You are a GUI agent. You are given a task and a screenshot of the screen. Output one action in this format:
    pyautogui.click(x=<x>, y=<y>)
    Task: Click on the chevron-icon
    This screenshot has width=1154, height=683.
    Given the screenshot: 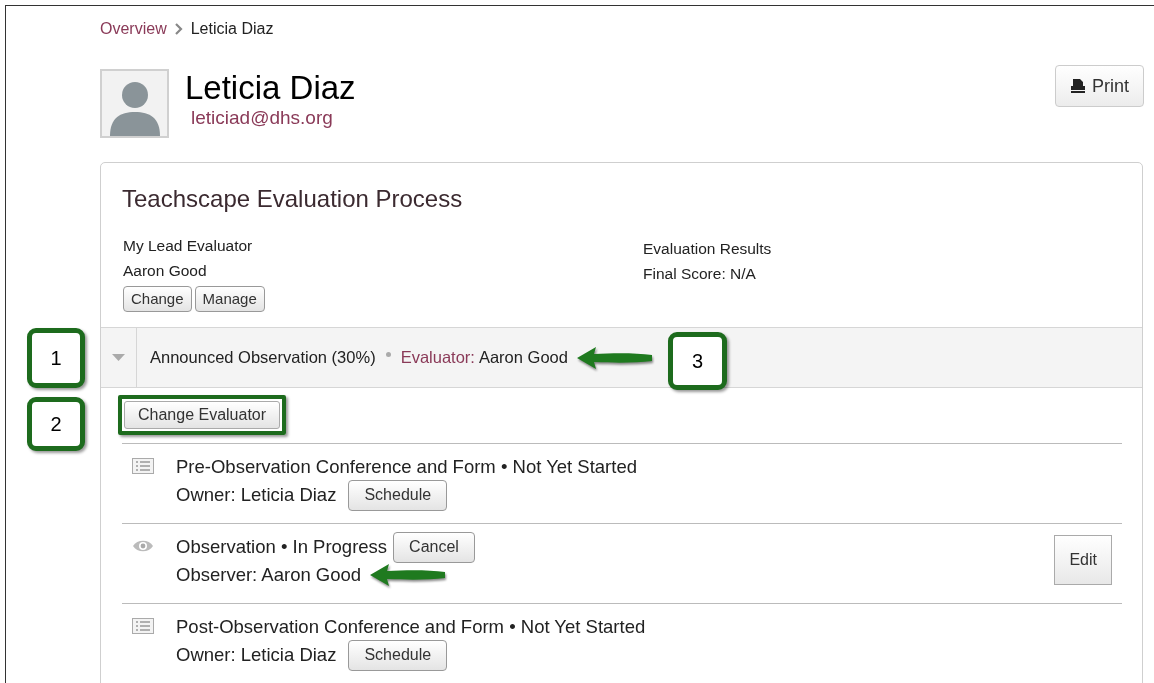 What is the action you would take?
    pyautogui.click(x=178, y=29)
    